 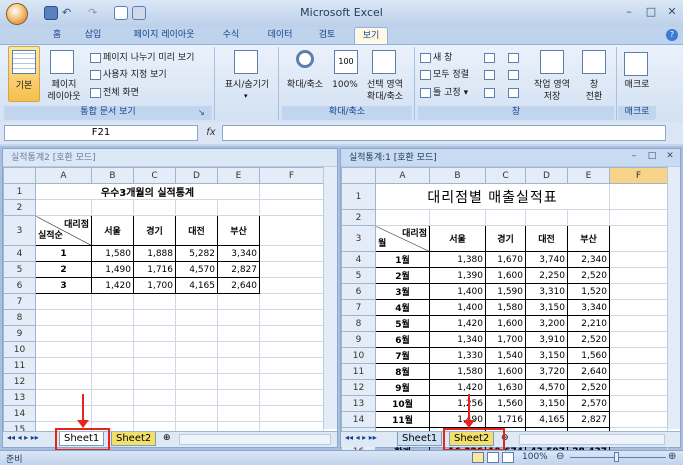 I want to click on zoom-in-icon: ⊕, so click(x=672, y=456).